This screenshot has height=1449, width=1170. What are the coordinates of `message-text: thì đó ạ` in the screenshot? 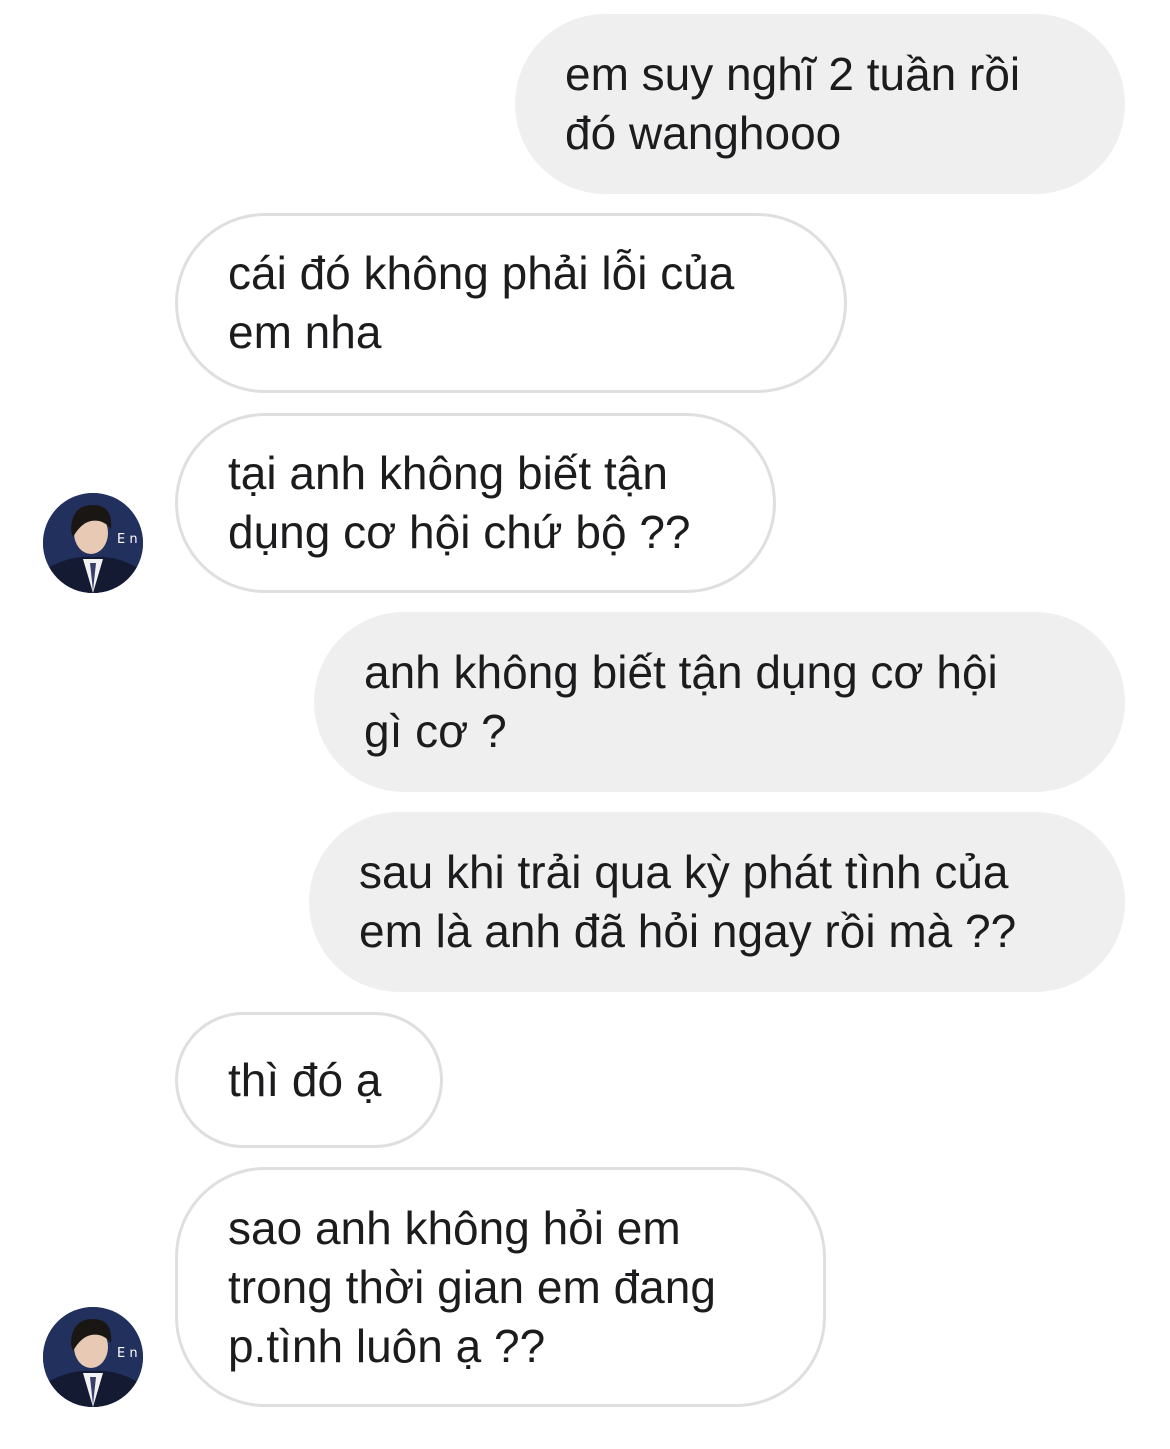 It's located at (305, 1079).